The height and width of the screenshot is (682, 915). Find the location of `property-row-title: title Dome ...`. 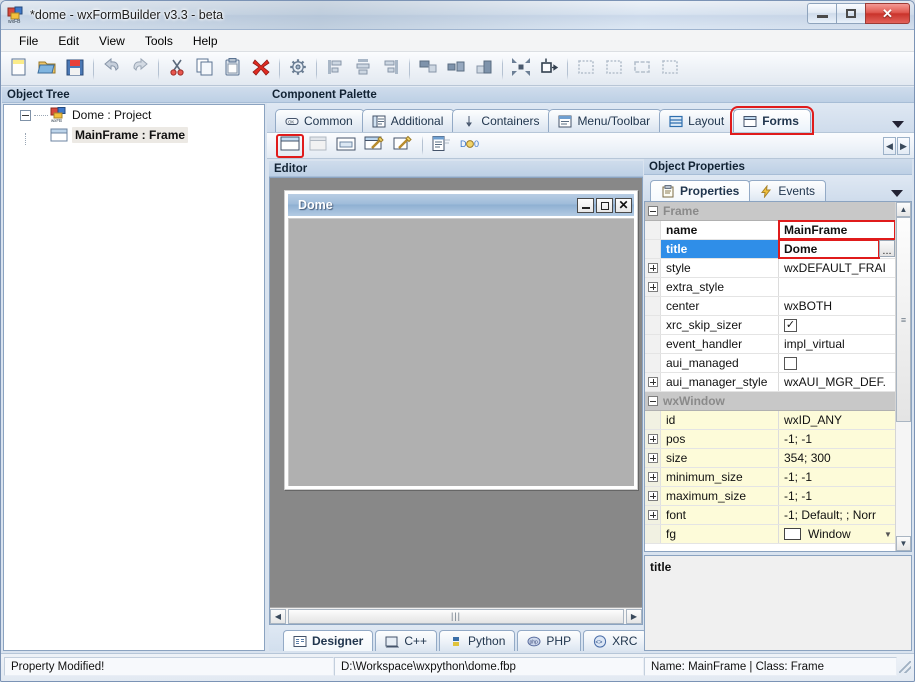

property-row-title: title Dome ... is located at coordinates (770, 249).